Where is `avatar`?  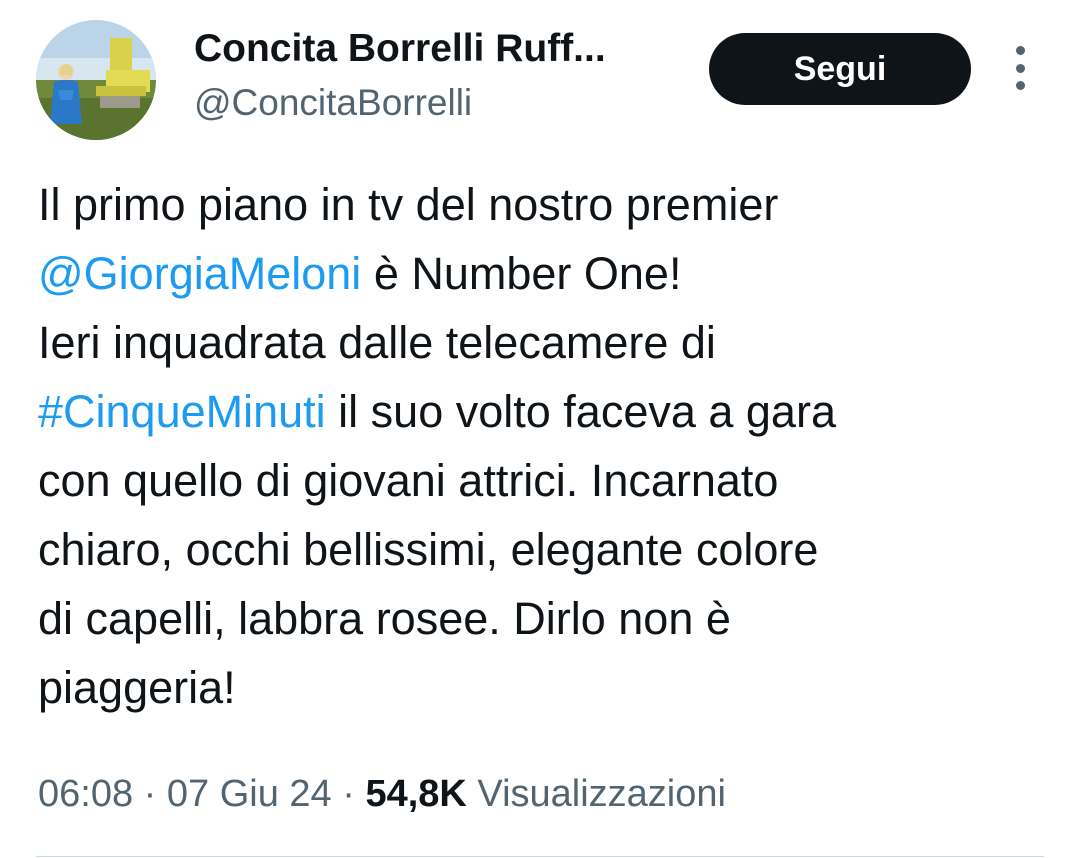 avatar is located at coordinates (96, 80).